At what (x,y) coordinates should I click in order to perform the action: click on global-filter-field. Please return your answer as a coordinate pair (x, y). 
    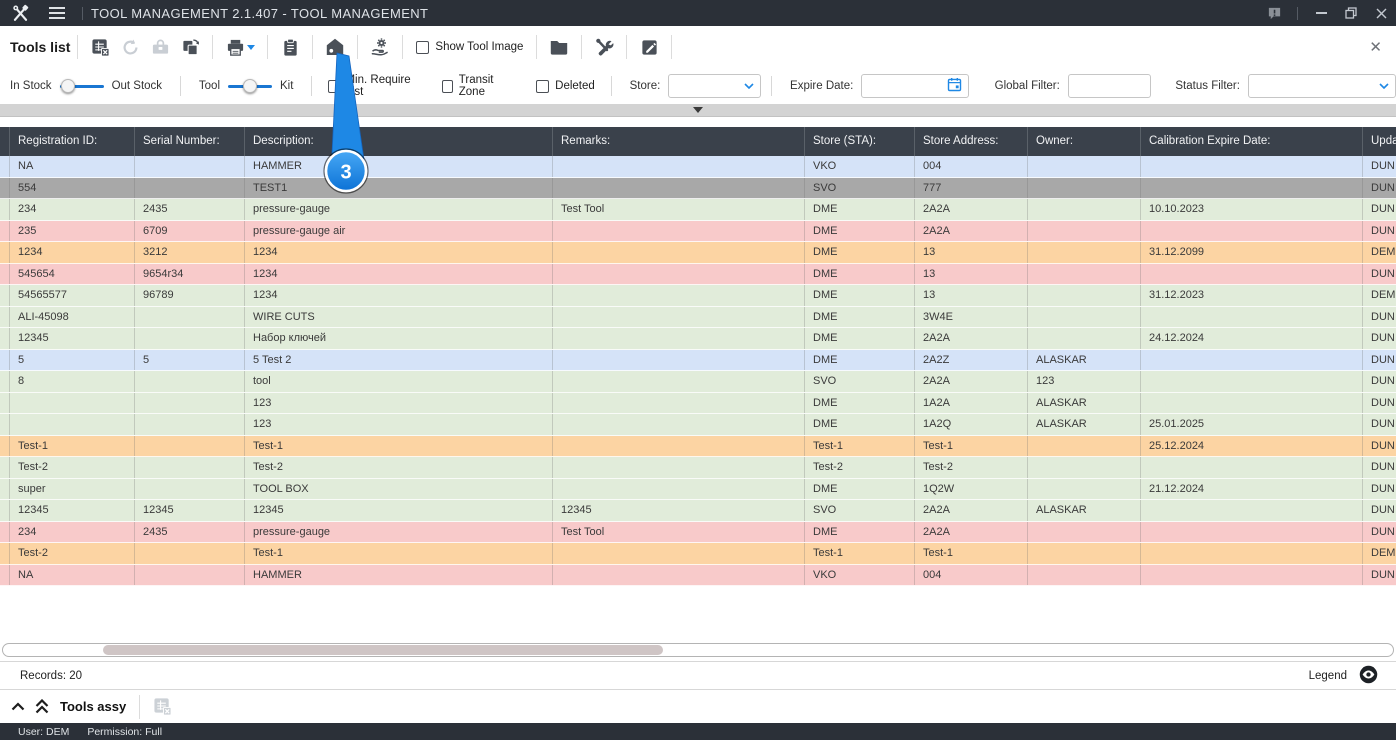
    Looking at the image, I should click on (1109, 86).